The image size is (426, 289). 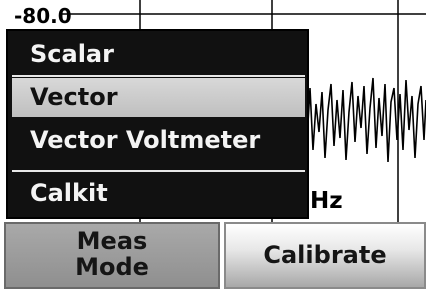 I want to click on calibrate-softkey: Calibrate, so click(x=325, y=255).